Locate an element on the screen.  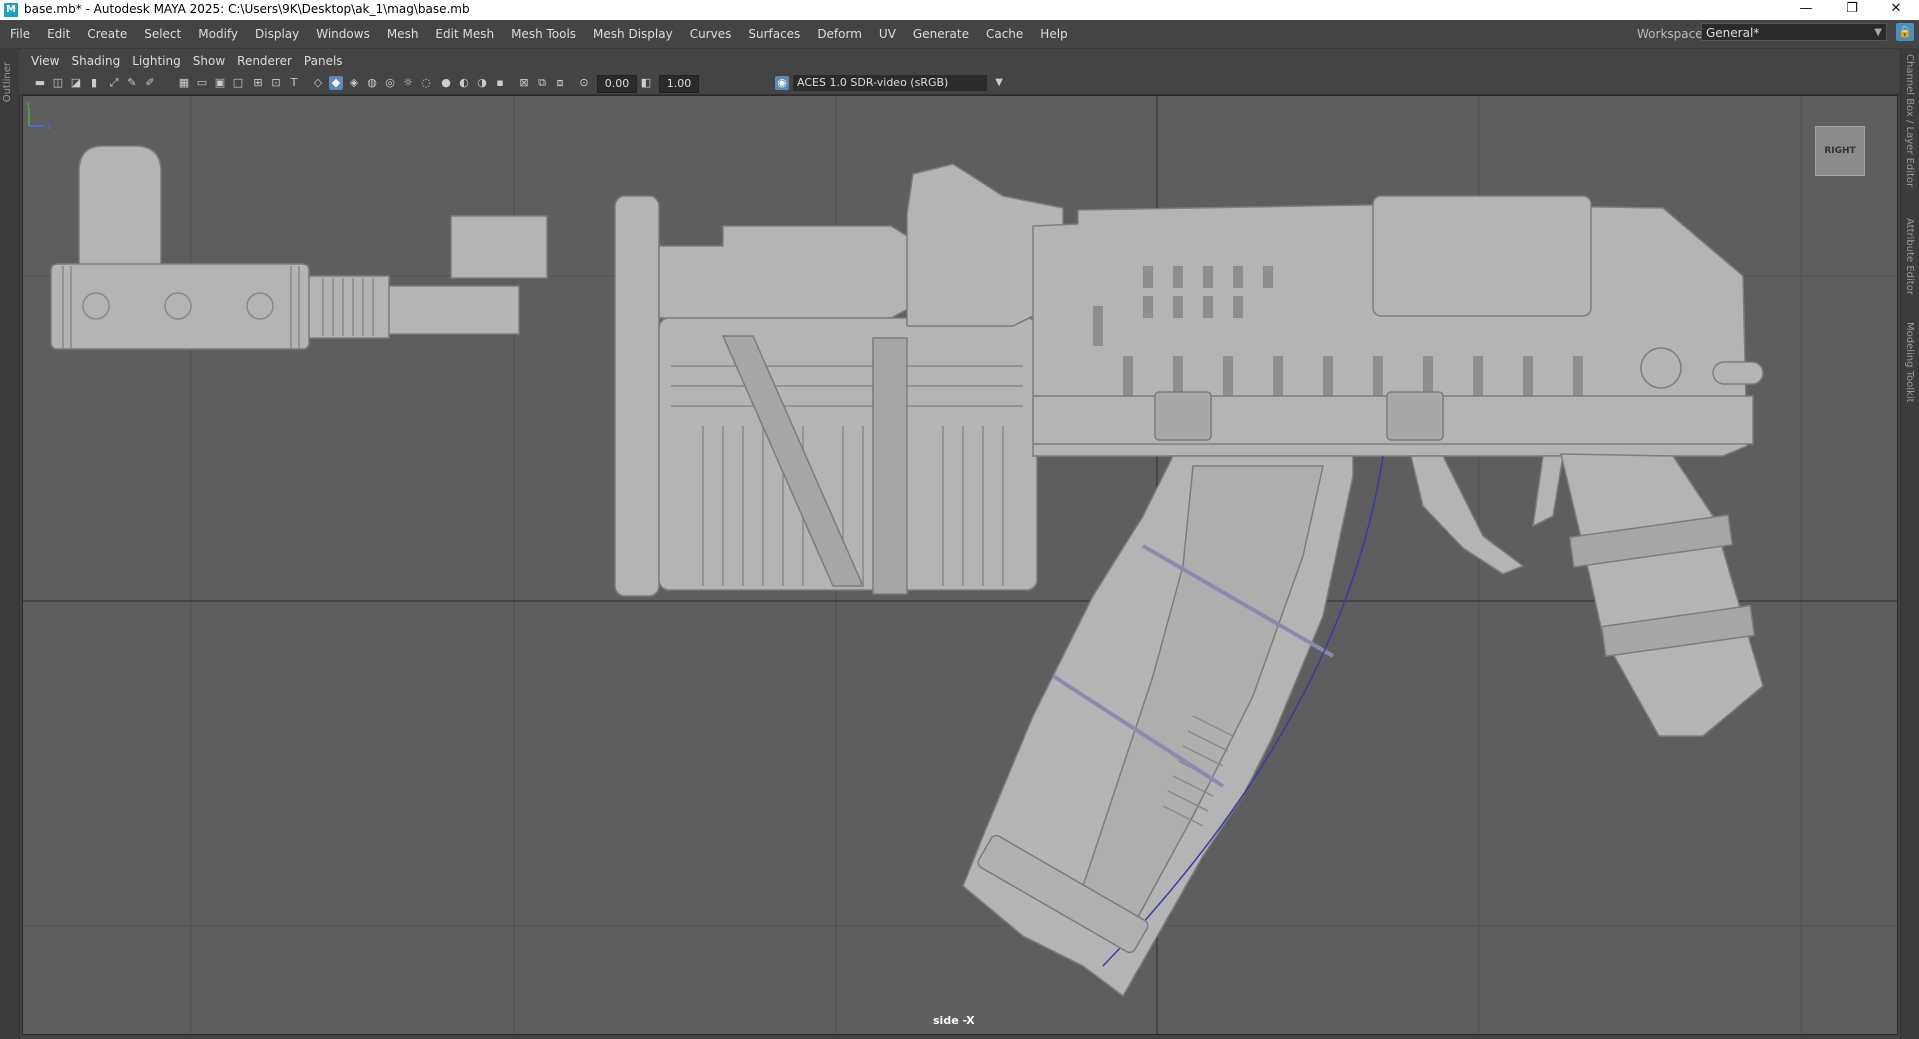
pencil-icon: ✐ is located at coordinates (150, 83).